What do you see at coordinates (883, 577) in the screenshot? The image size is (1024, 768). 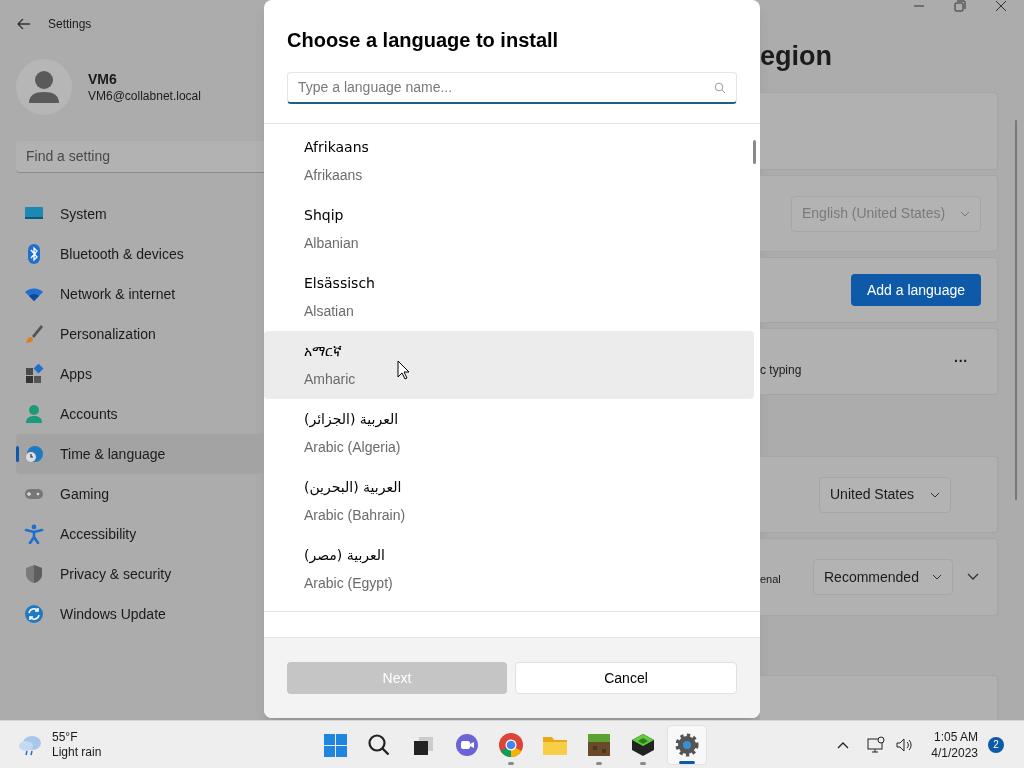 I see `format-dropdown: Recommended` at bounding box center [883, 577].